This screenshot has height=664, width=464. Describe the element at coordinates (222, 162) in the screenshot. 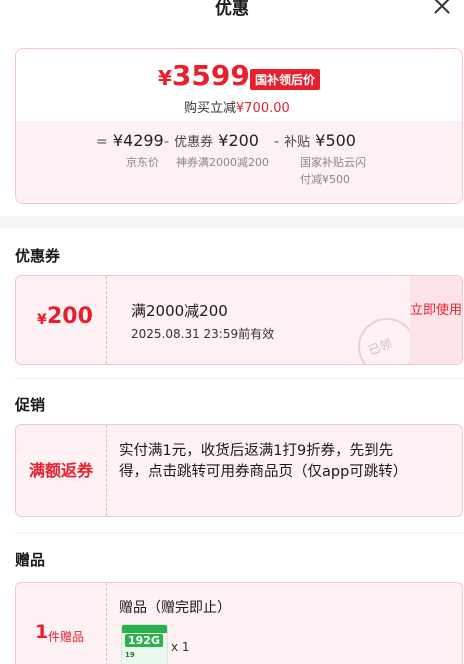

I see `breakdown-sub: 神券满2000减200` at that location.